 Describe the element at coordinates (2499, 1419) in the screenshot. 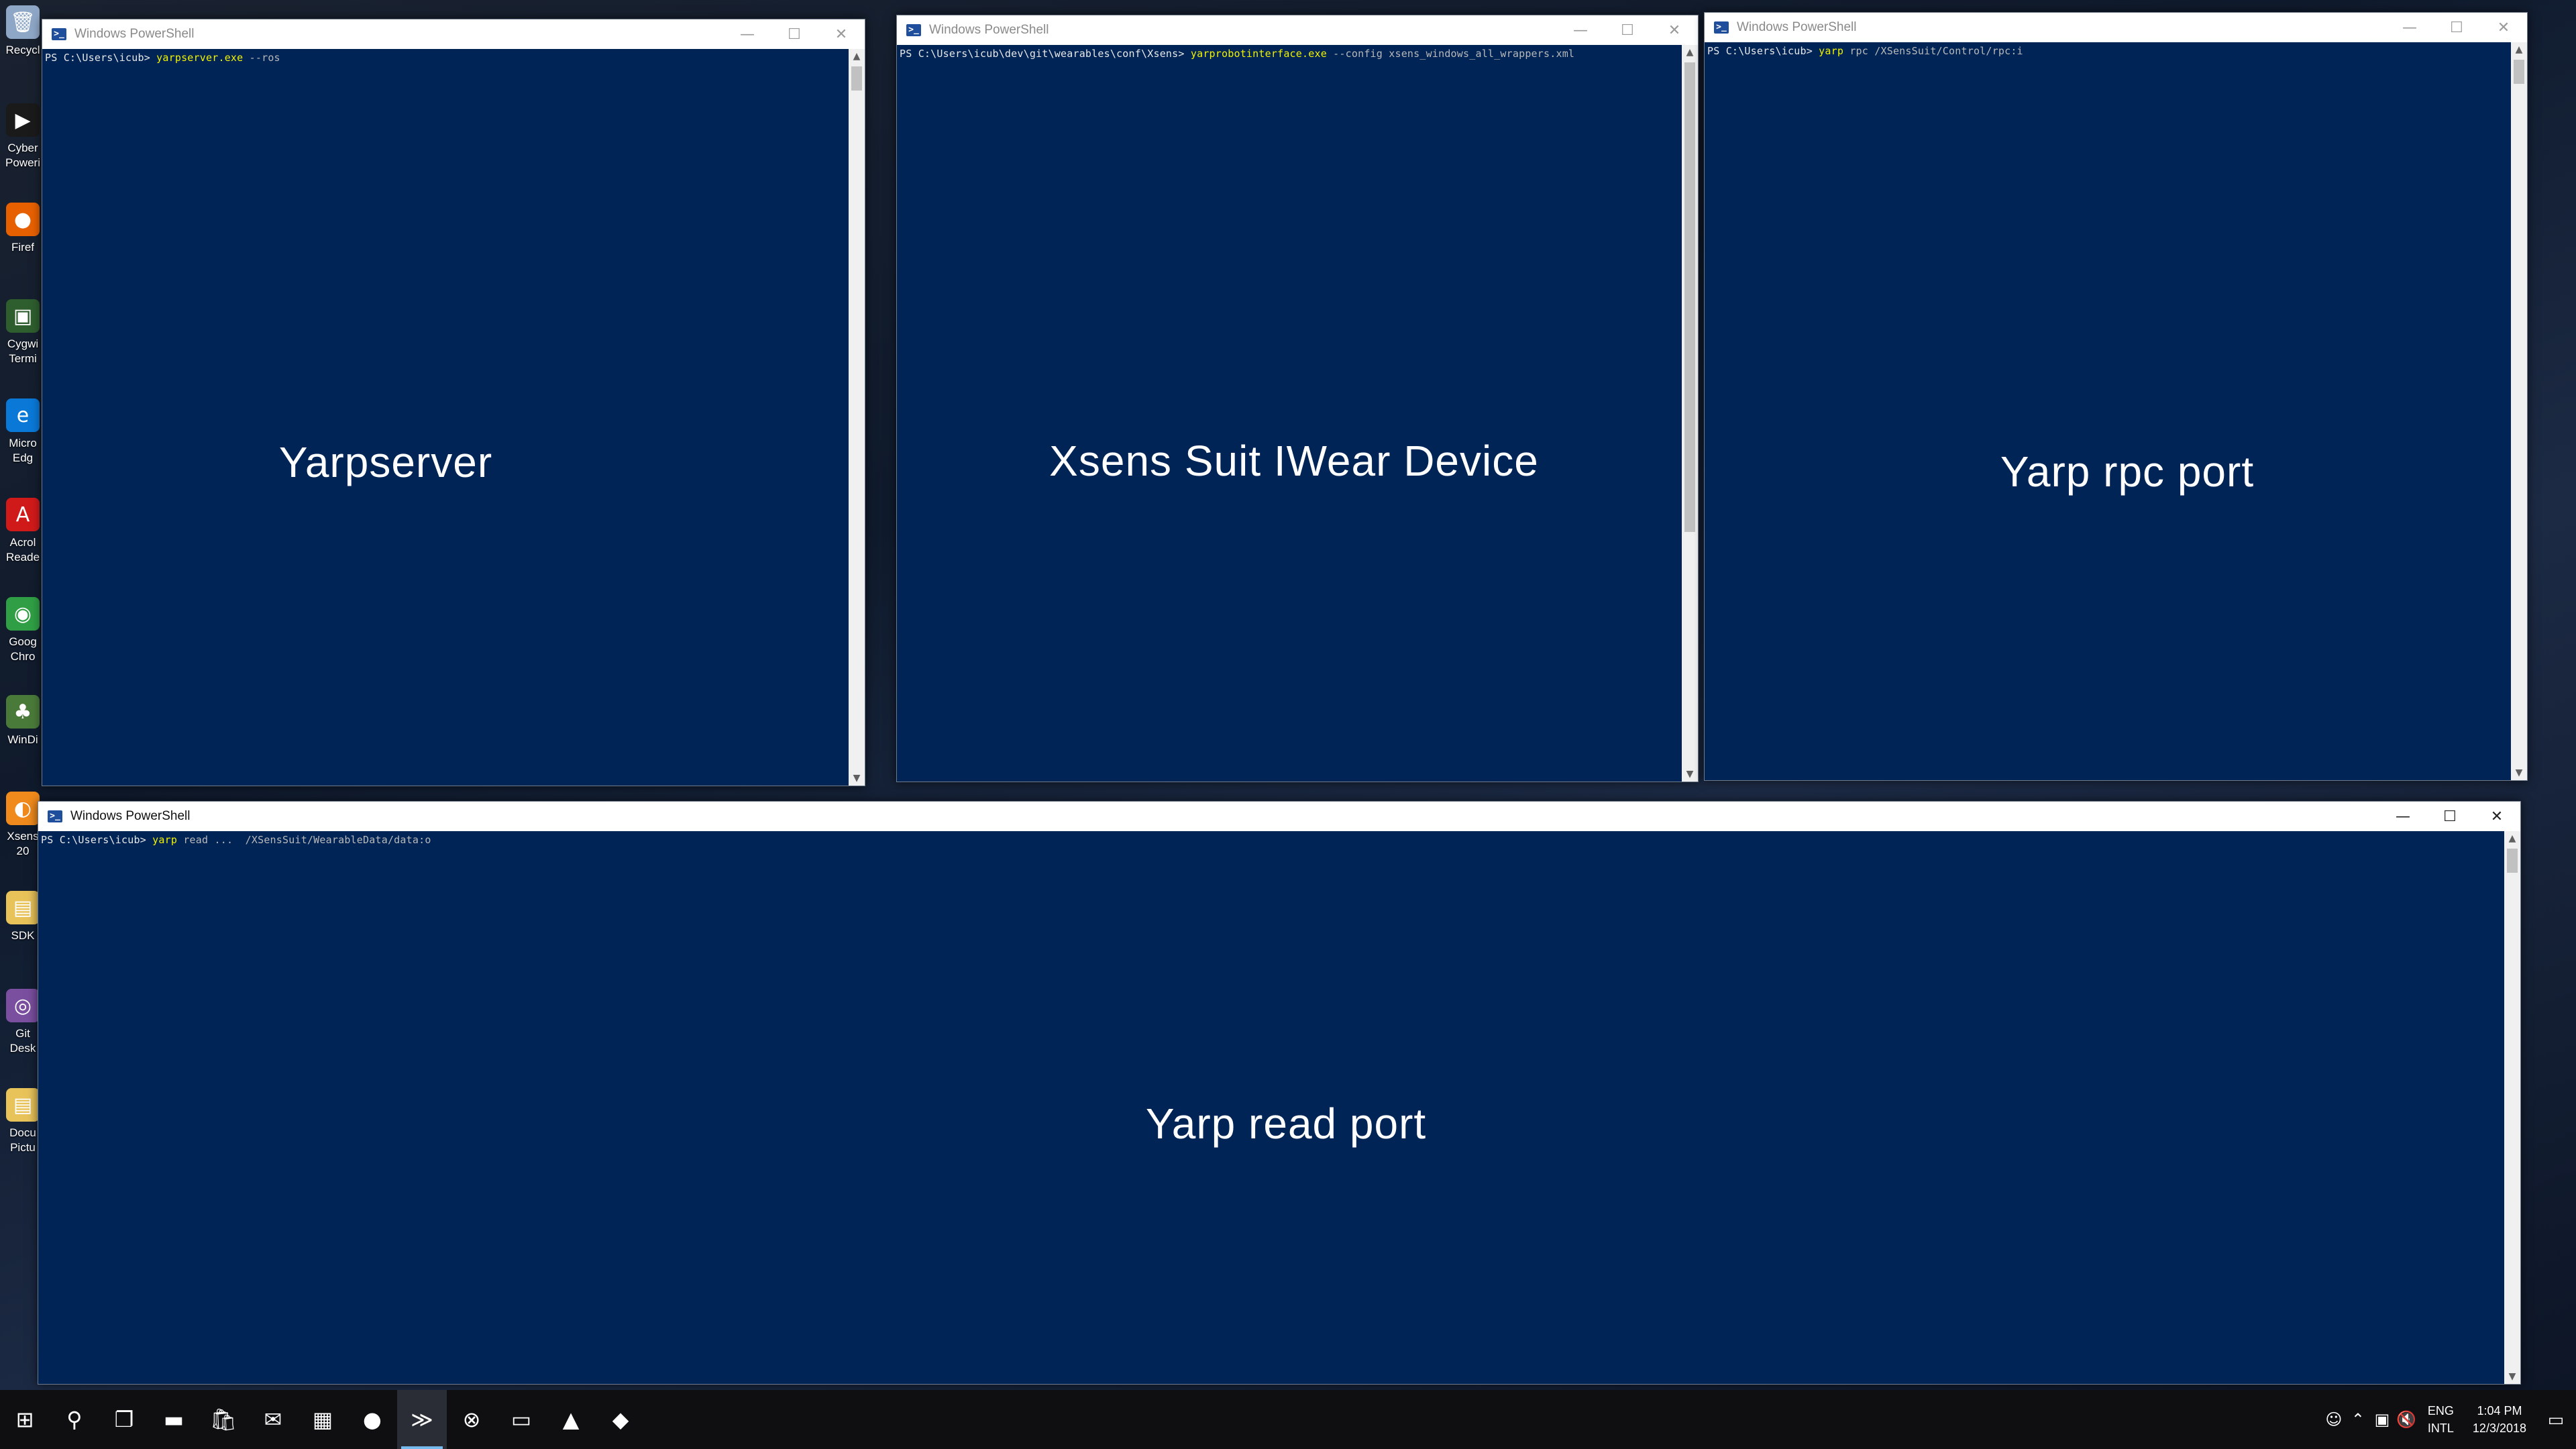

I see `clock: 1:04 PM 12/3/2018` at that location.